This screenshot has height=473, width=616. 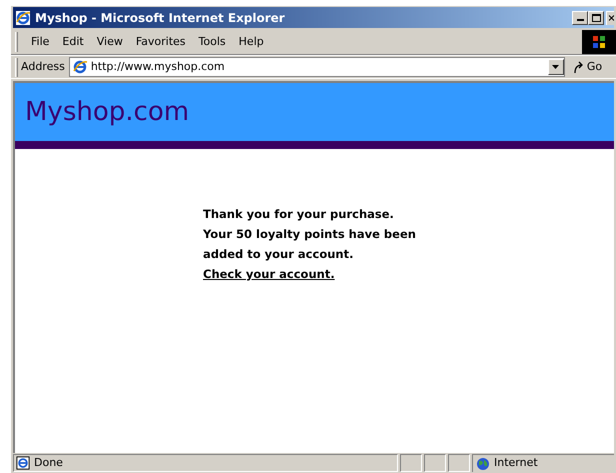 I want to click on dropdown-button, so click(x=556, y=67).